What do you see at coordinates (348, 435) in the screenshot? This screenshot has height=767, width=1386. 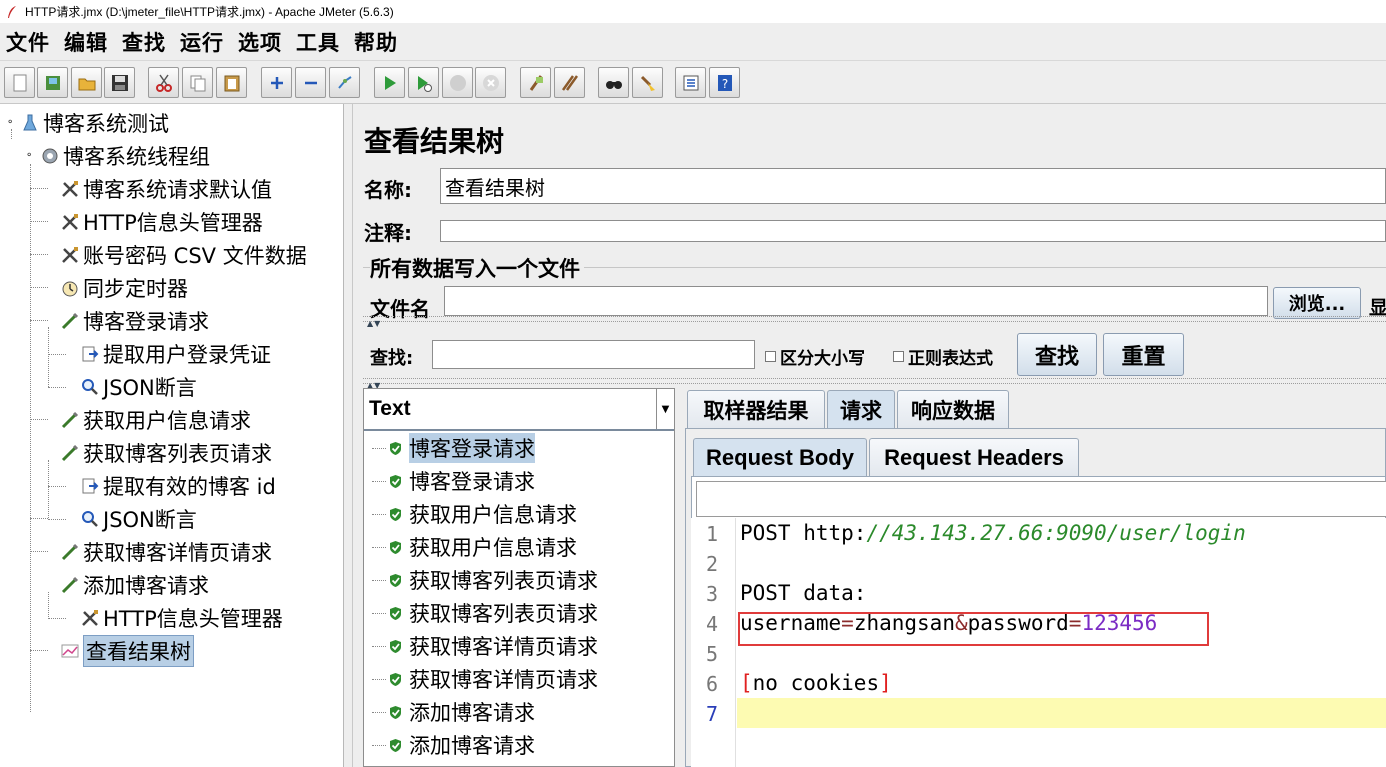 I see `tree-splitter` at bounding box center [348, 435].